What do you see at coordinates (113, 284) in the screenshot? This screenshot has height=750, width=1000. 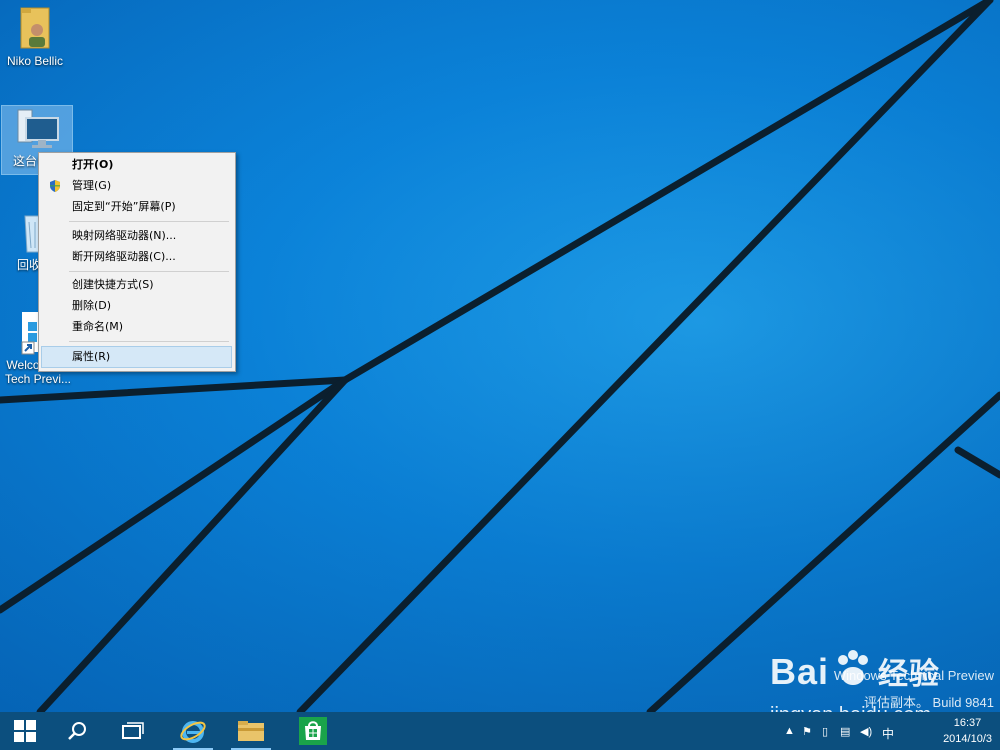 I see `menu-item-label: 创建快捷方式(S)` at bounding box center [113, 284].